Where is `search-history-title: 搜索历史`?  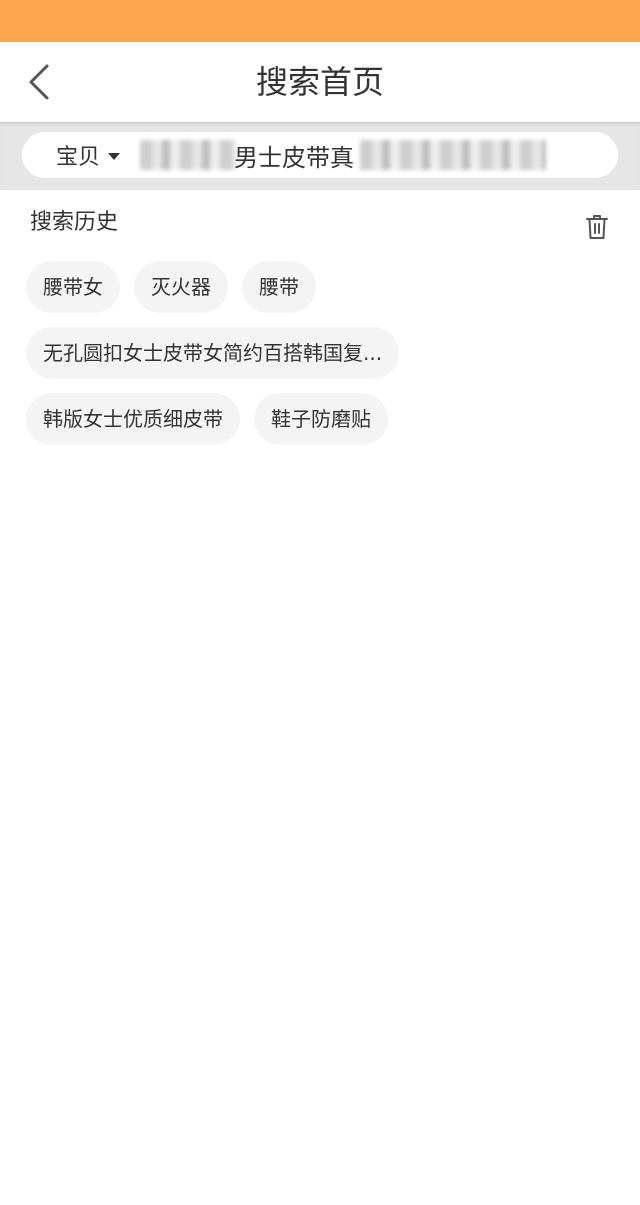
search-history-title: 搜索历史 is located at coordinates (74, 222).